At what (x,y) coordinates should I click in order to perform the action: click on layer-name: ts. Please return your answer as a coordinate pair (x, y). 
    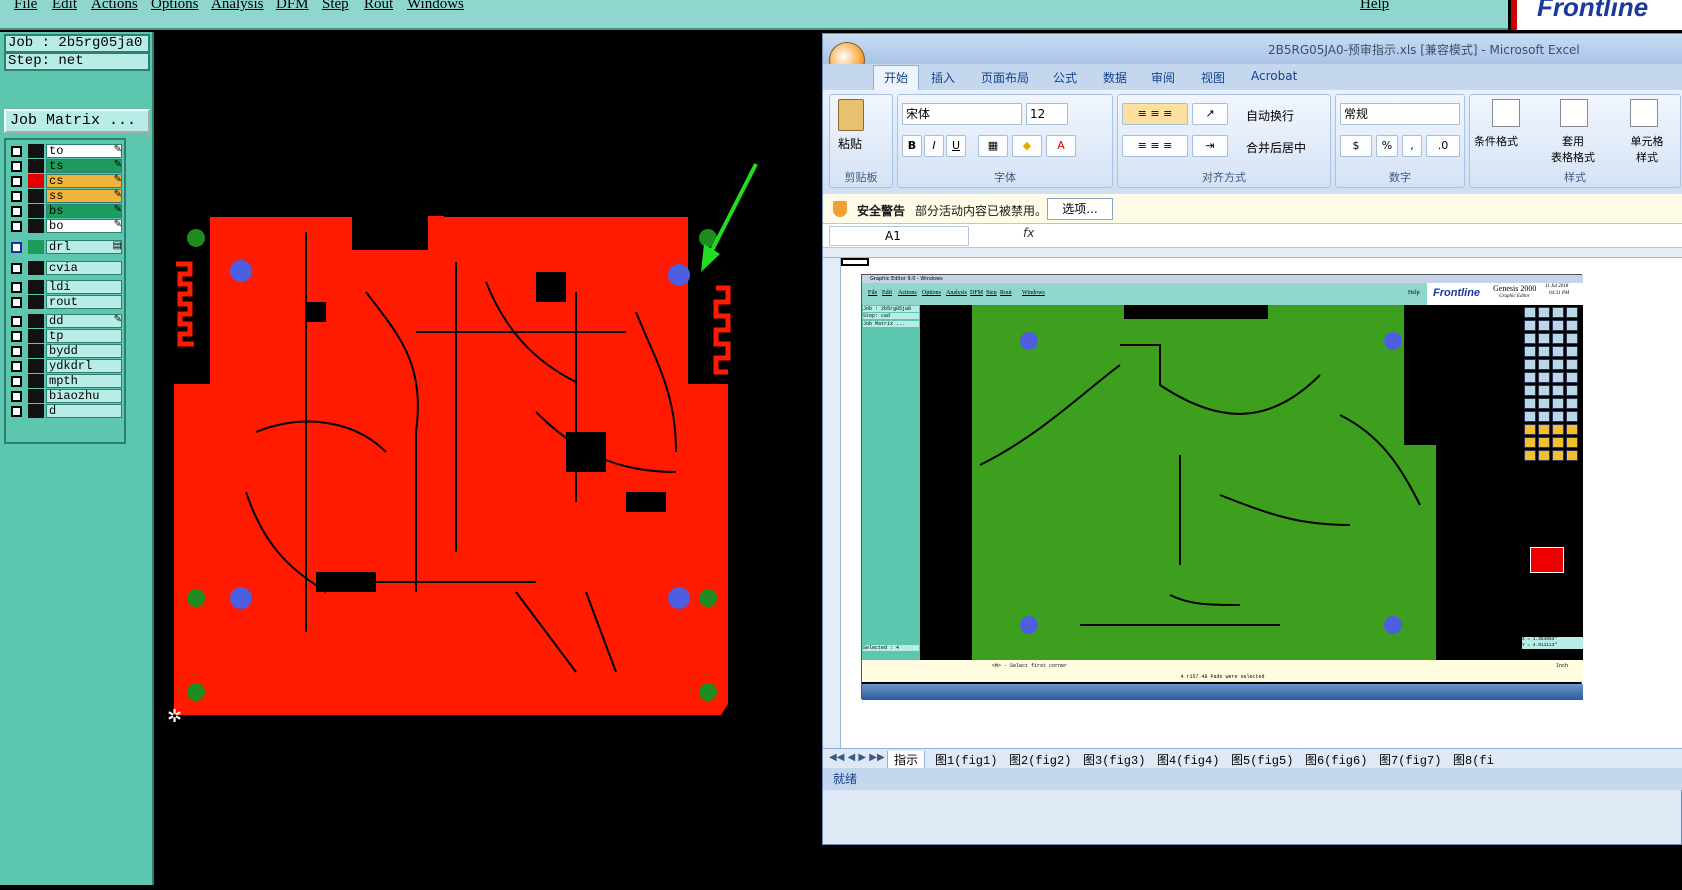
    Looking at the image, I should click on (84, 166).